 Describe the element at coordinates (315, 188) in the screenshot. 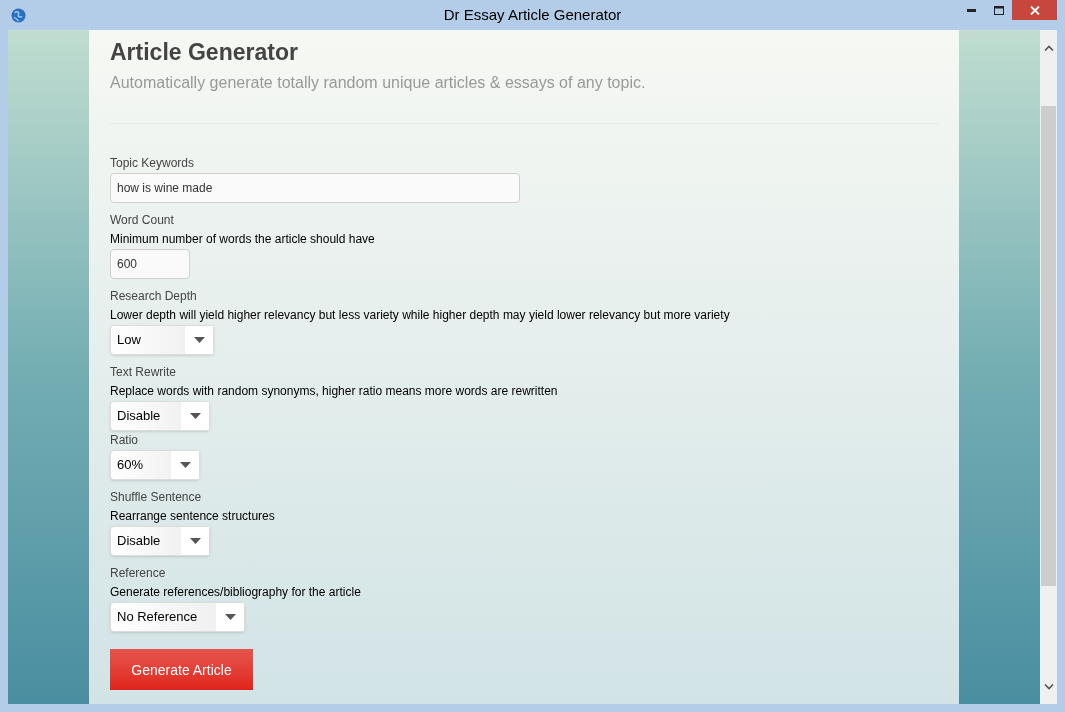

I see `text-input-field: how is wine made` at that location.